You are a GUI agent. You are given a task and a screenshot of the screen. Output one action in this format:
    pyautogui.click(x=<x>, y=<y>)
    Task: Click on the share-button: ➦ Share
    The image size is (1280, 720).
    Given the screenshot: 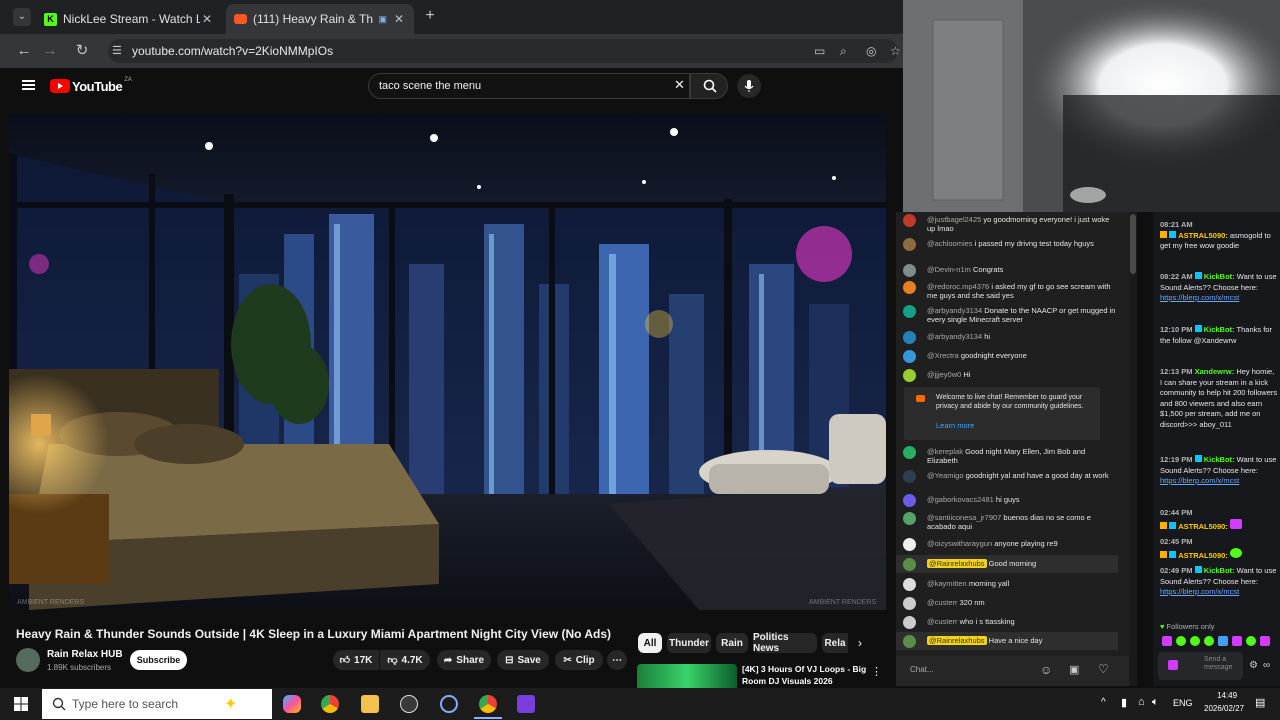 What is the action you would take?
    pyautogui.click(x=464, y=660)
    